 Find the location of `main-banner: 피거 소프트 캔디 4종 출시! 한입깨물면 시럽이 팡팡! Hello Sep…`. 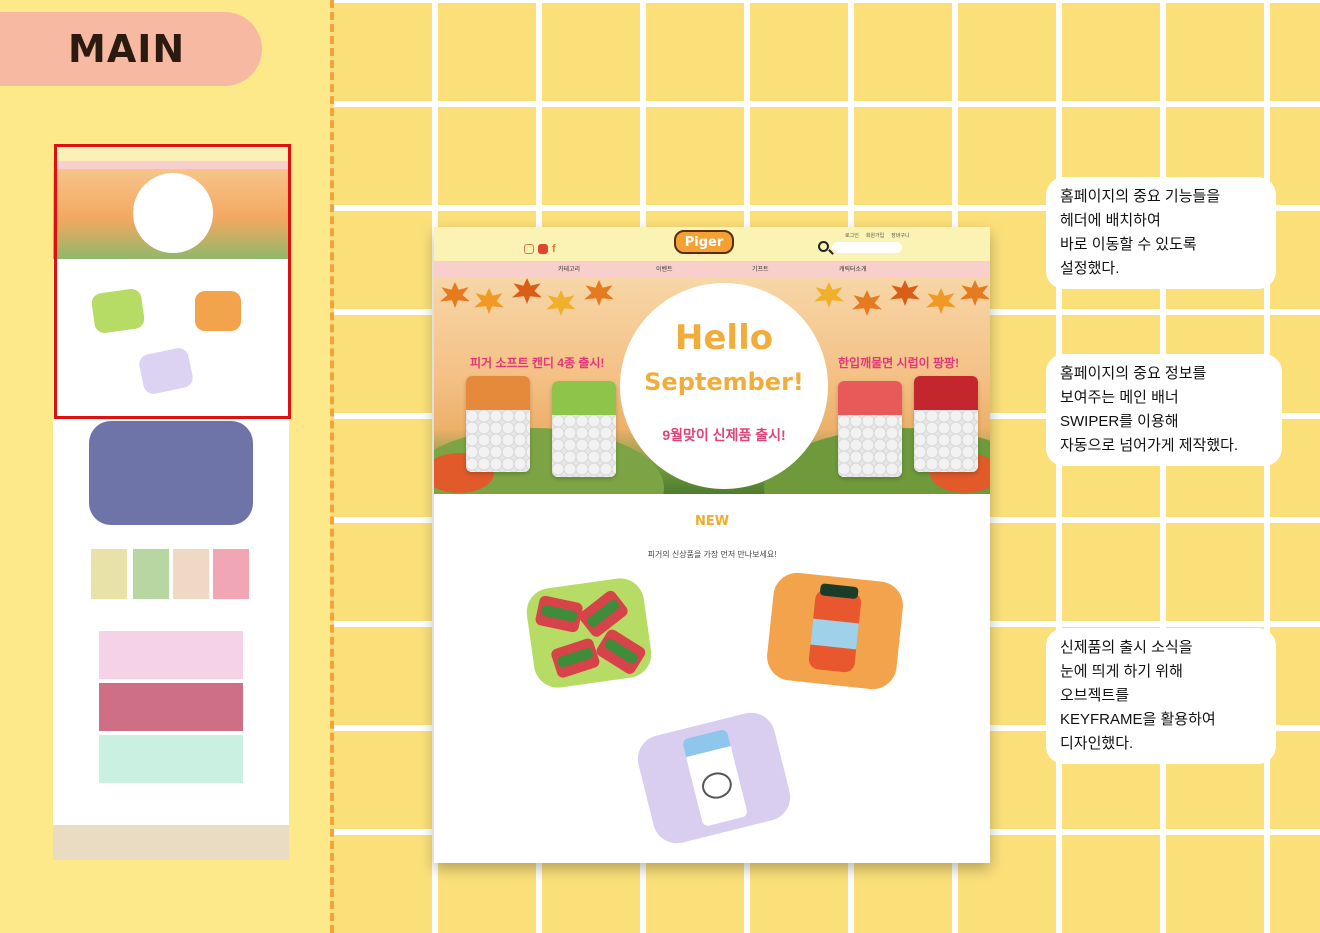

main-banner: 피거 소프트 캔디 4종 출시! 한입깨물면 시럽이 팡팡! Hello Sep… is located at coordinates (712, 386).